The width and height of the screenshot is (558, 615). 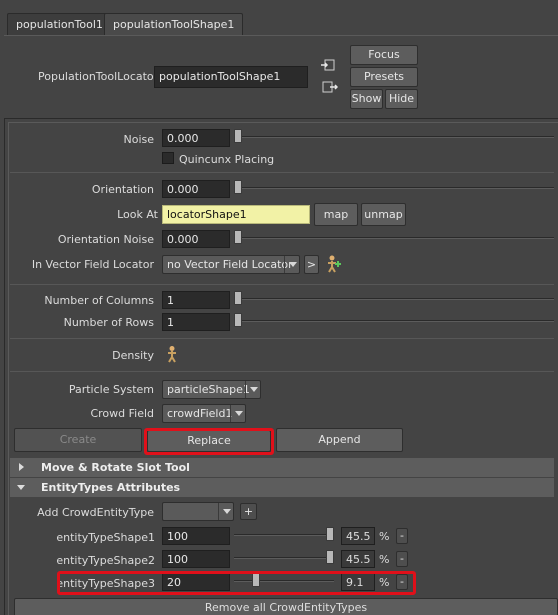 What do you see at coordinates (111, 389) in the screenshot?
I see `particle-system-label: Particle System` at bounding box center [111, 389].